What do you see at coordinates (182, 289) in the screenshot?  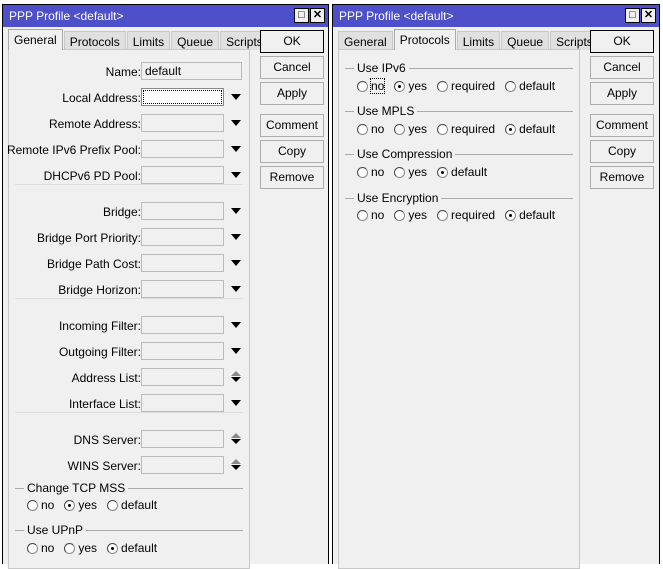 I see `bridge-horizon-input` at bounding box center [182, 289].